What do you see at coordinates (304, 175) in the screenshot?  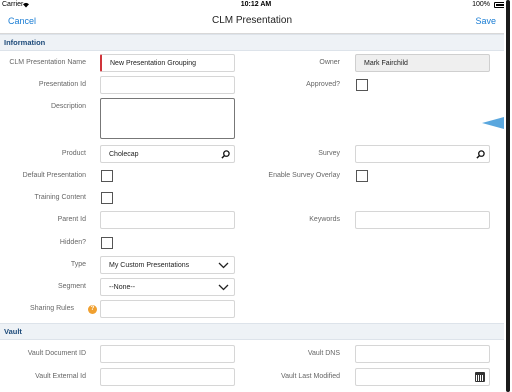 I see `enable-survey-overlay-label: Enable Survey Overlay` at bounding box center [304, 175].